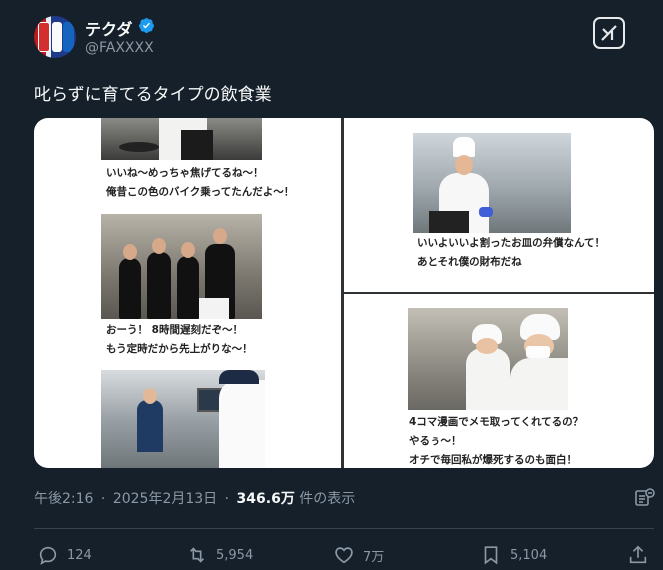 The height and width of the screenshot is (570, 663). What do you see at coordinates (146, 25) in the screenshot?
I see `verified-badge-icon` at bounding box center [146, 25].